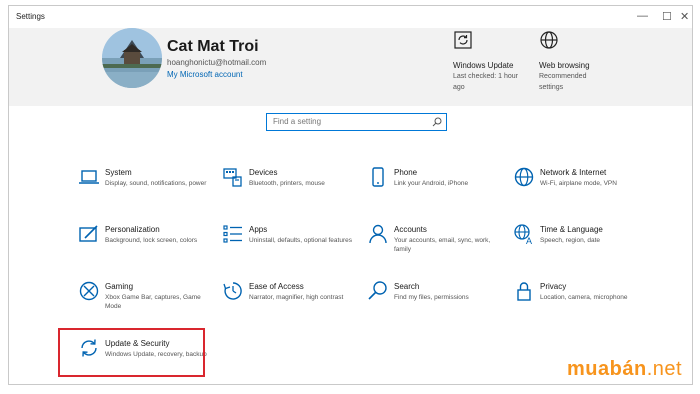 This screenshot has width=700, height=394. I want to click on tile-desc: Bluetooth, printers, mouse, so click(287, 183).